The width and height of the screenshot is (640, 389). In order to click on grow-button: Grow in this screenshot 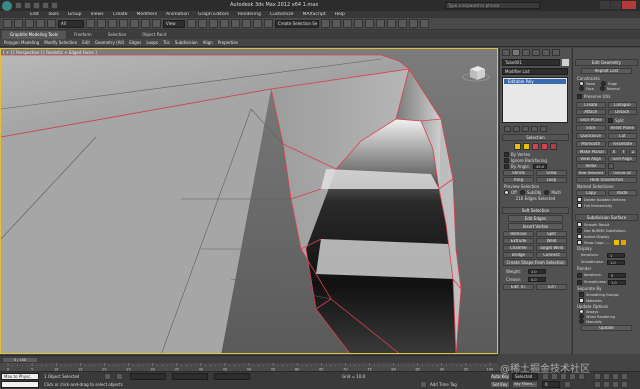, I will do `click(551, 173)`.